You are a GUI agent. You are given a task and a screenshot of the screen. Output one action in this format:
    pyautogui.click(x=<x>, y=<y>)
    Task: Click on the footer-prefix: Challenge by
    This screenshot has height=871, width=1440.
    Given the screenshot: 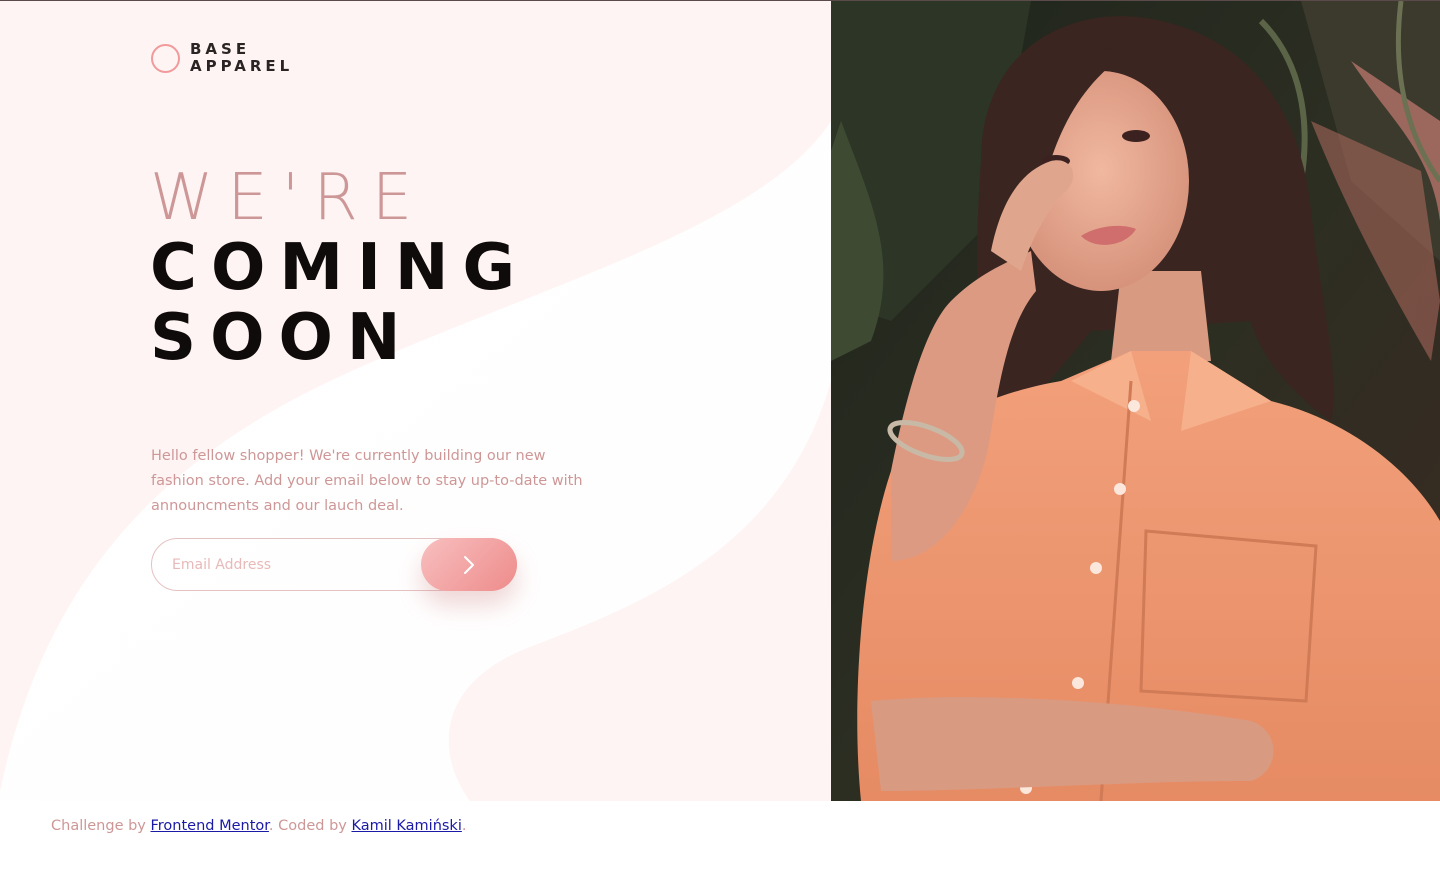 What is the action you would take?
    pyautogui.click(x=101, y=826)
    